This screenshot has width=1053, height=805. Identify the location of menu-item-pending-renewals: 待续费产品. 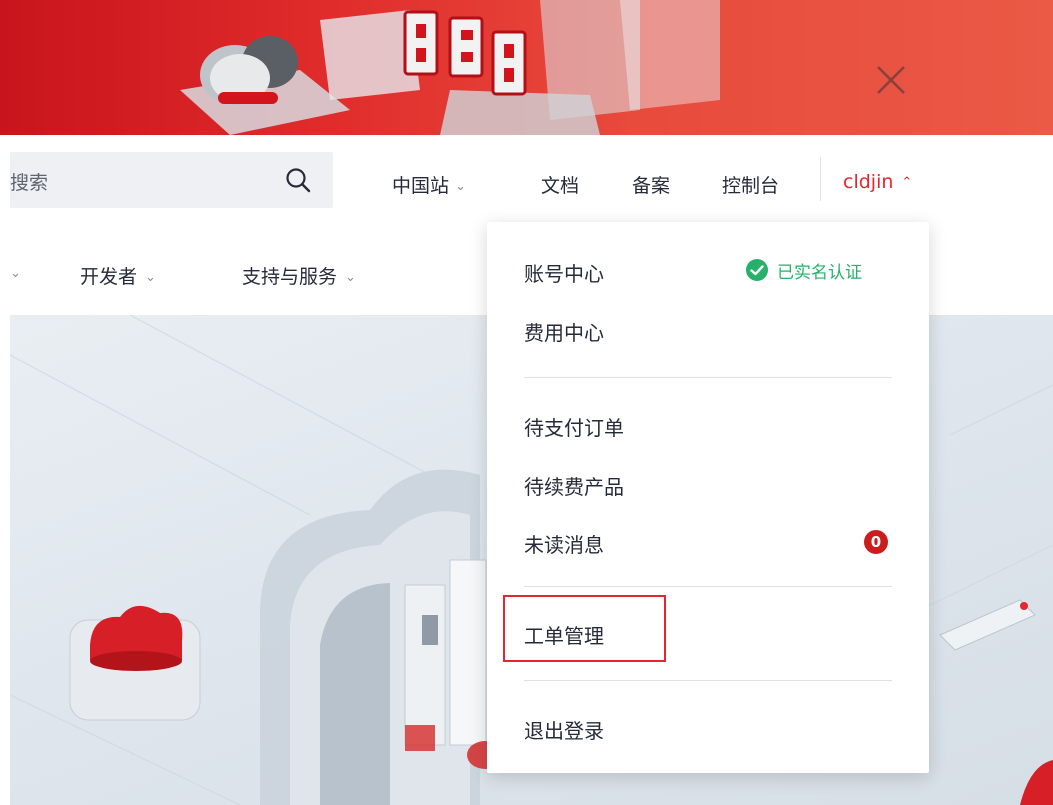
(574, 485).